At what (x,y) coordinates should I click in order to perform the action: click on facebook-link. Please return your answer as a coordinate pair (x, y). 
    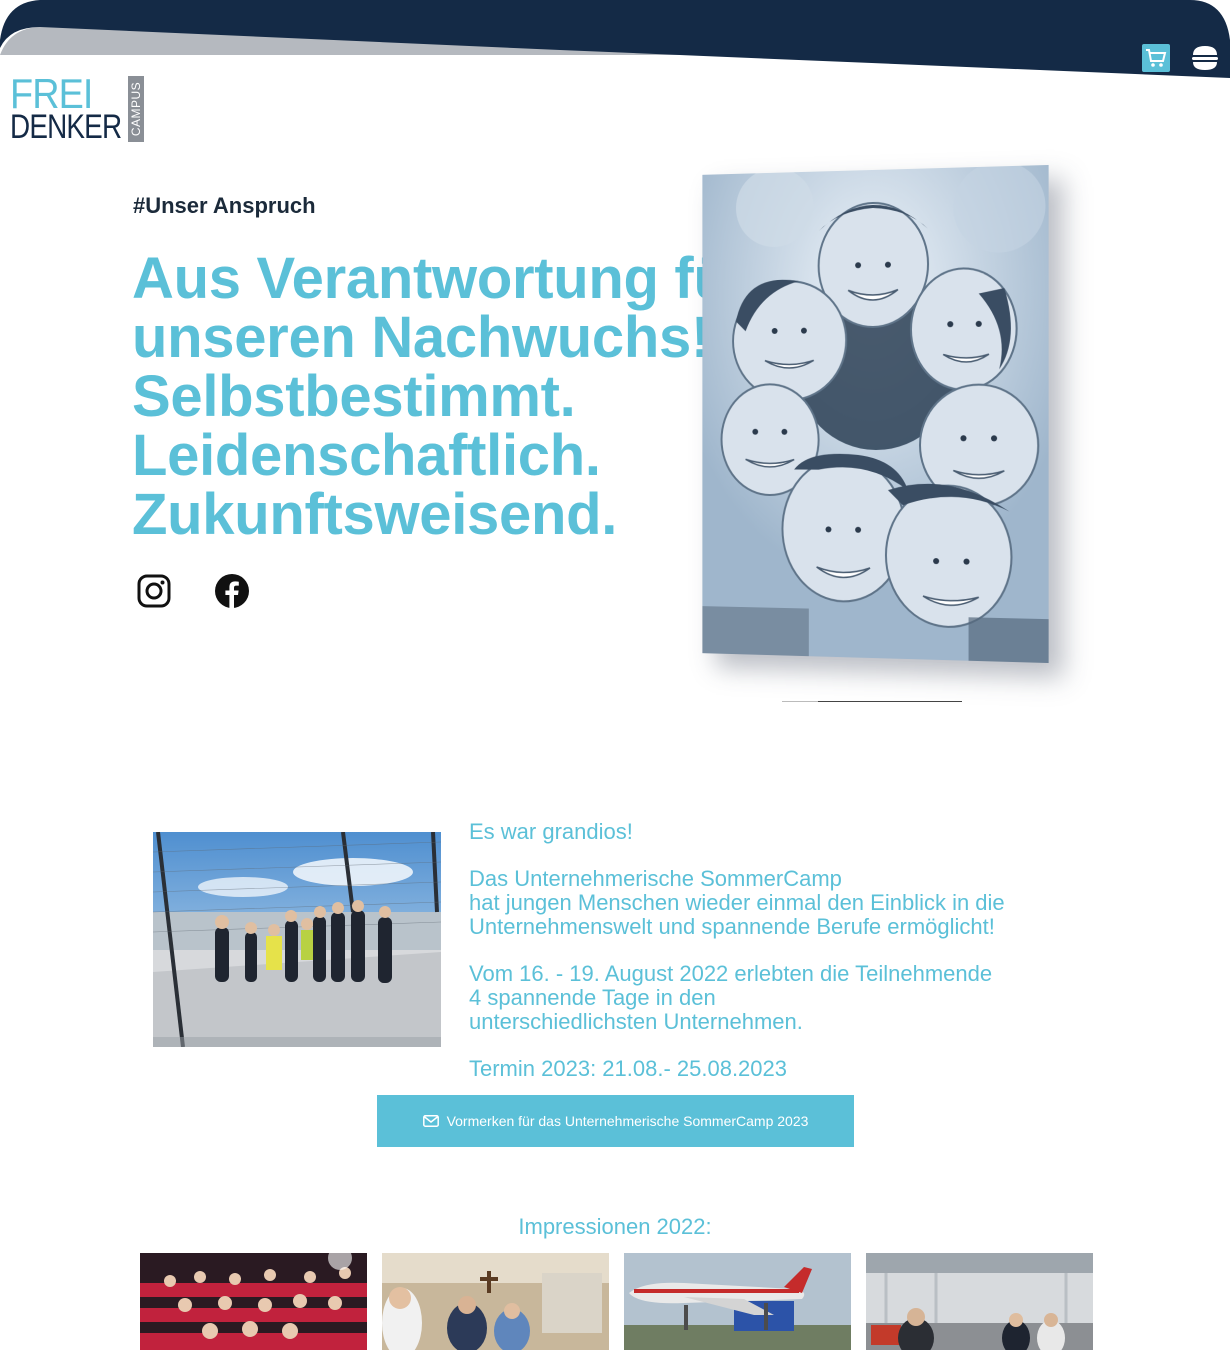
    Looking at the image, I should click on (232, 591).